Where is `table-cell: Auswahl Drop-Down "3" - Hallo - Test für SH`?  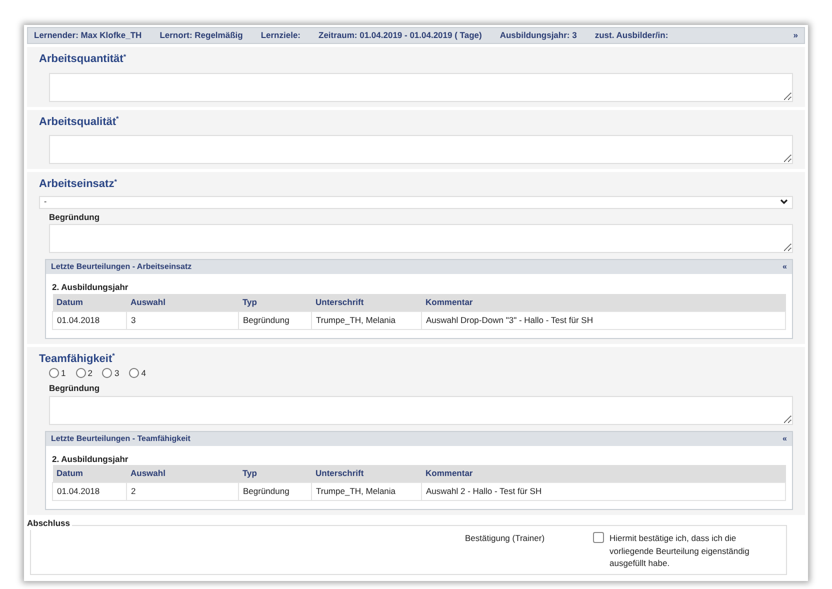
table-cell: Auswahl Drop-Down "3" - Hallo - Test für SH is located at coordinates (604, 320).